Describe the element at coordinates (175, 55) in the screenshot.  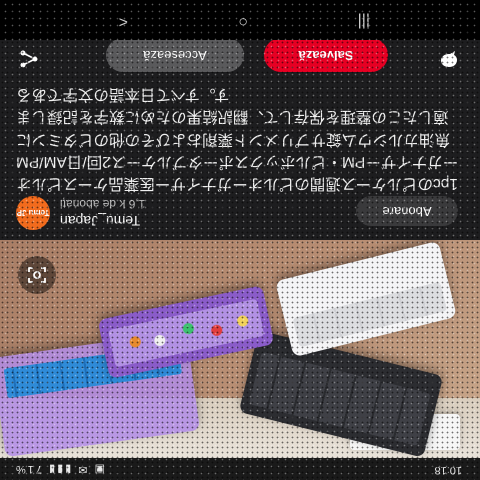
I see `visit-button: Accesează` at that location.